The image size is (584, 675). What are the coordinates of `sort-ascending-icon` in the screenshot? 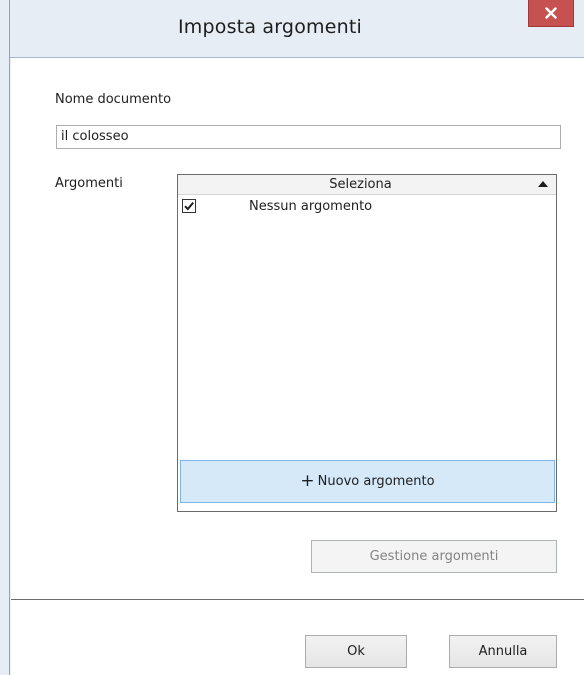 It's located at (543, 184).